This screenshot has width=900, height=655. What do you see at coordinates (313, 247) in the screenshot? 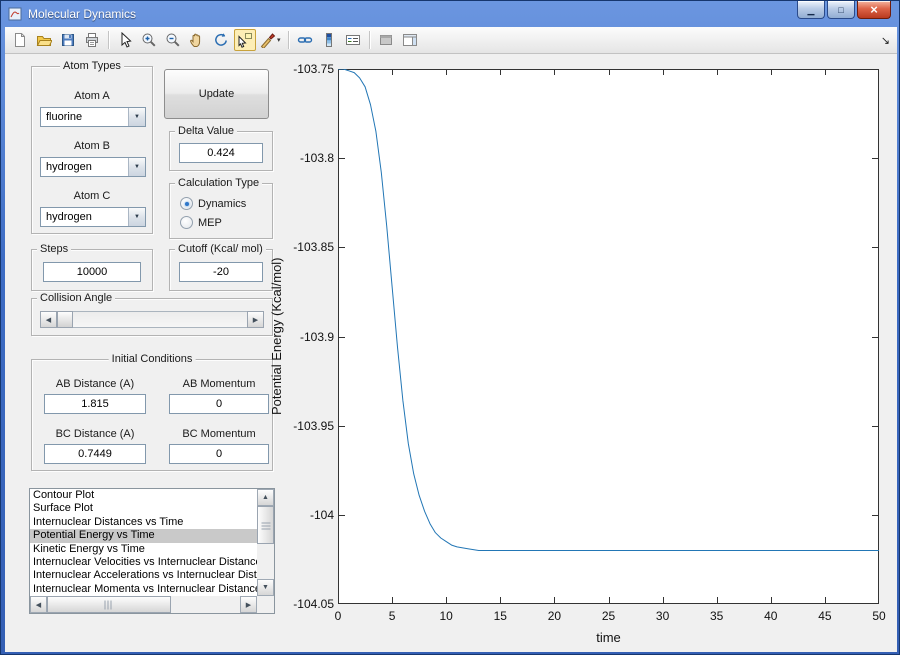
I see `y-tick-label: -103.85` at bounding box center [313, 247].